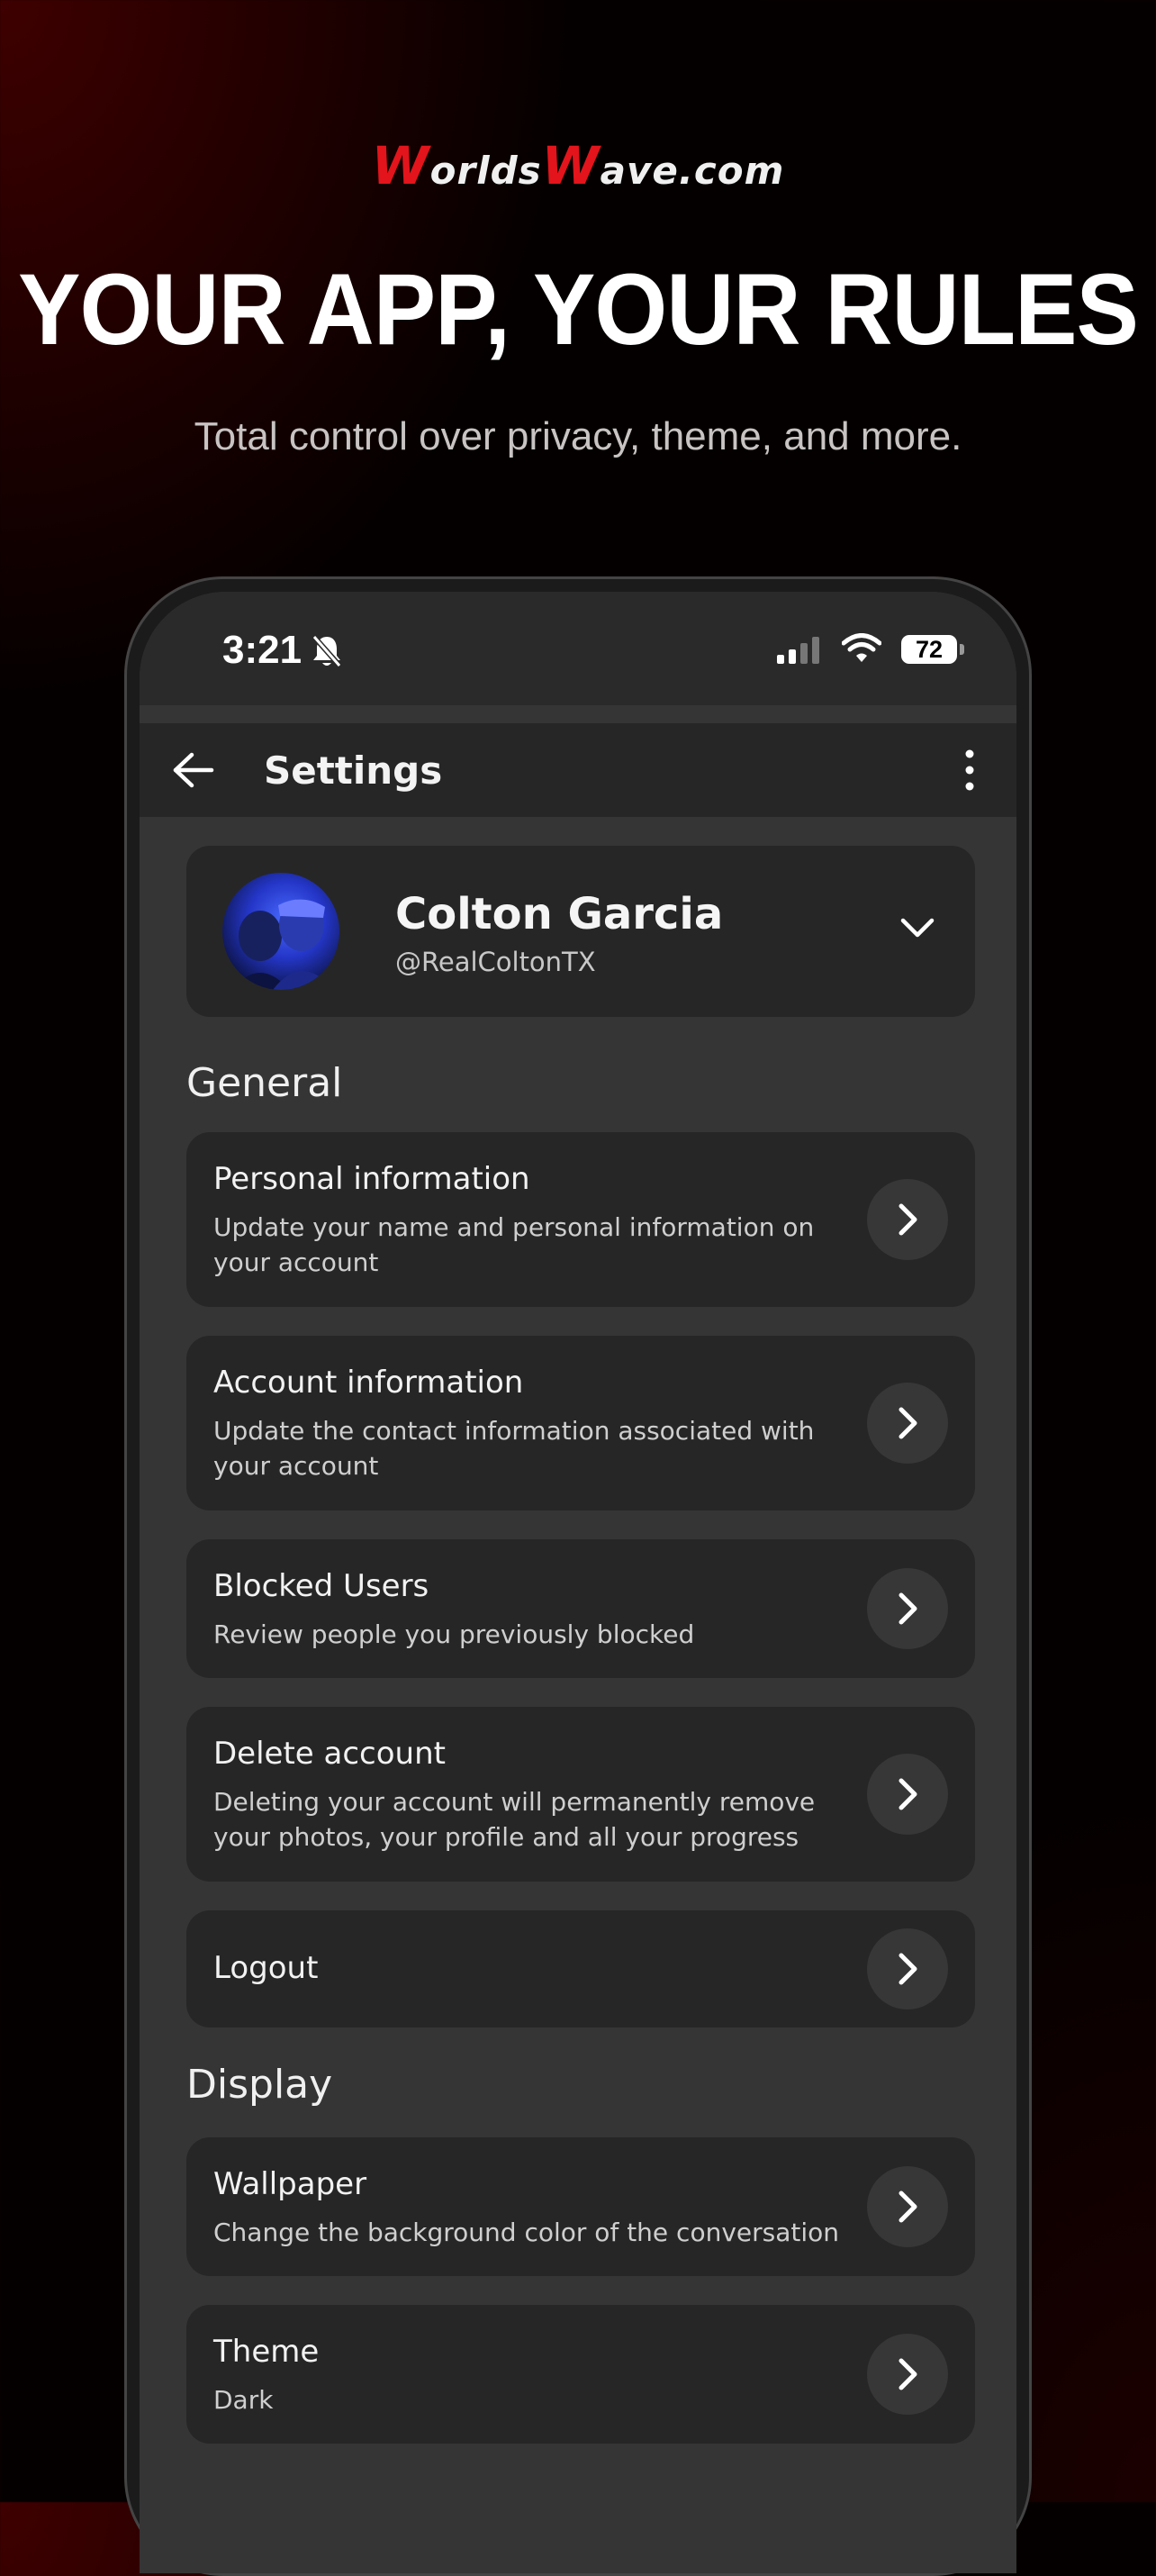 The height and width of the screenshot is (2576, 1156). What do you see at coordinates (193, 770) in the screenshot?
I see `arrow-left-icon` at bounding box center [193, 770].